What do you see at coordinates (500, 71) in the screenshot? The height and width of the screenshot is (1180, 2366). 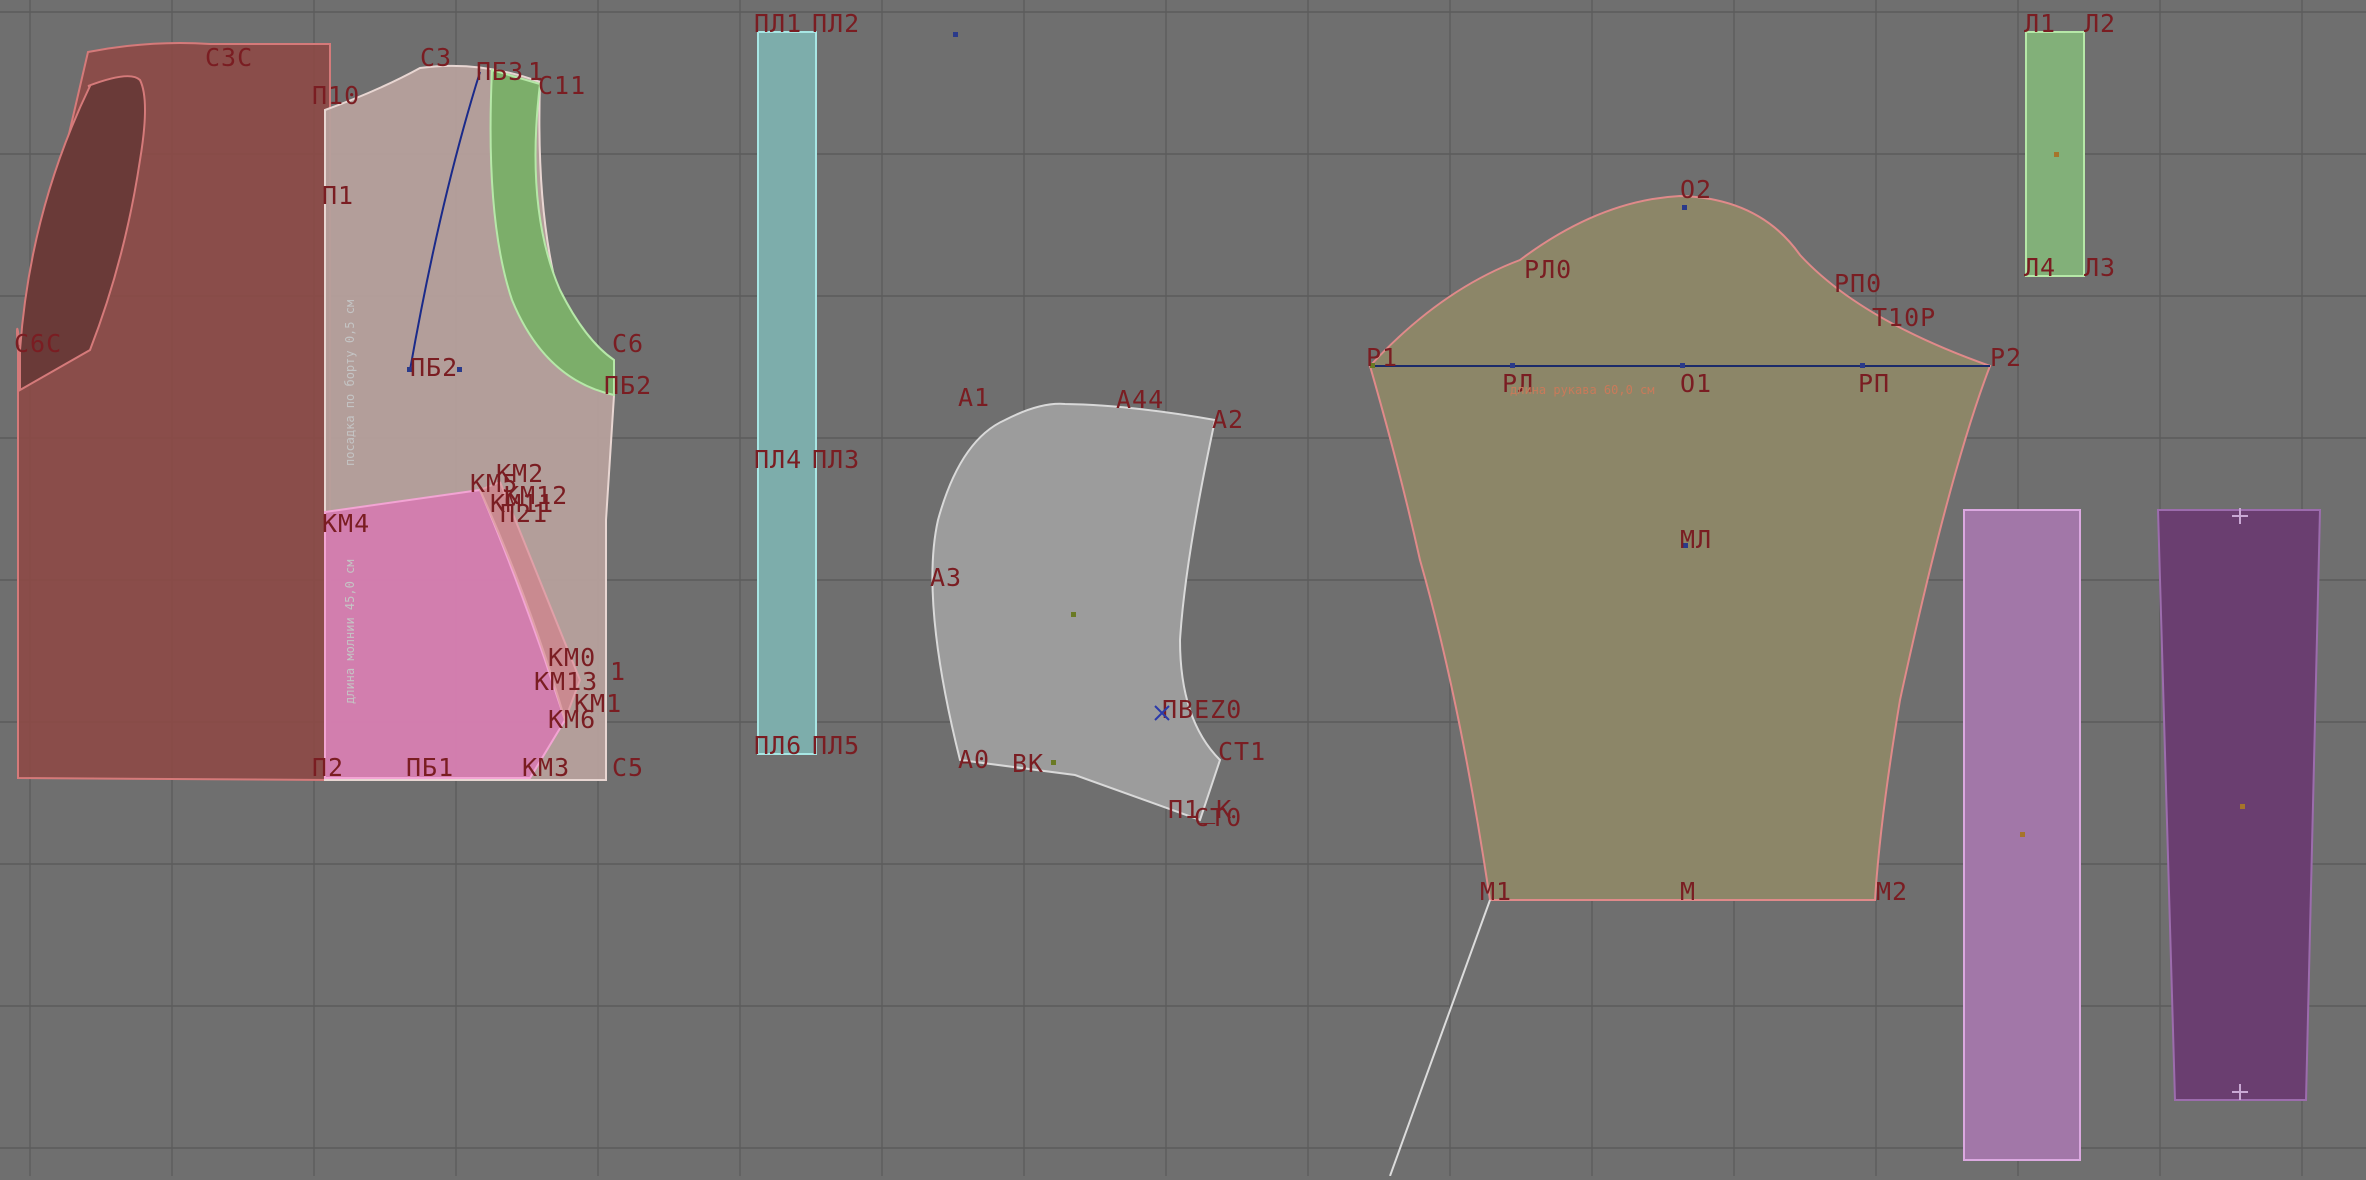 I see `label-pb3: ПБ3` at bounding box center [500, 71].